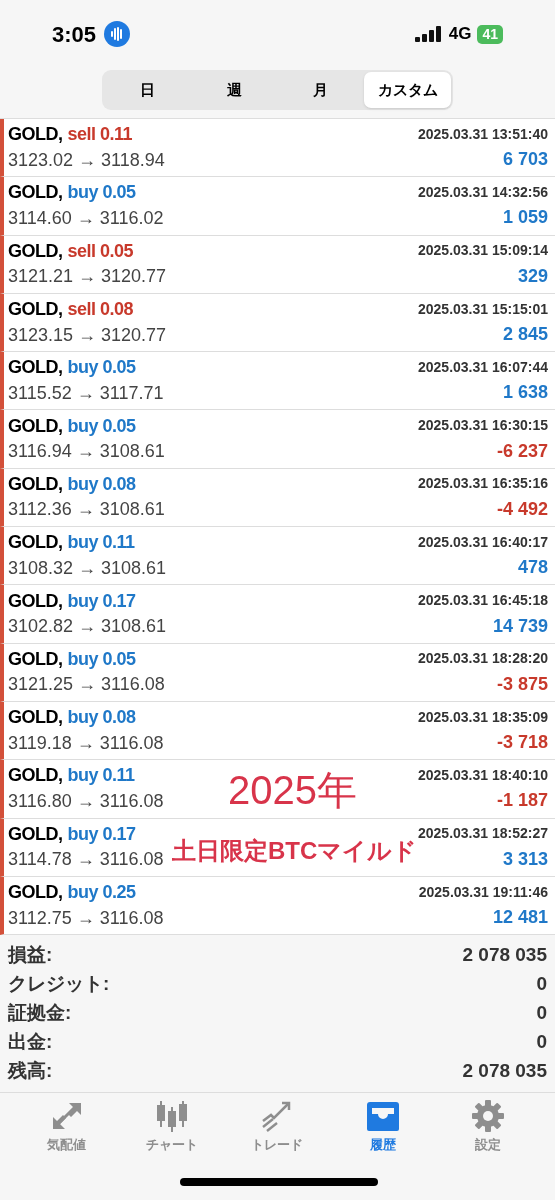 This screenshot has width=555, height=1200. Describe the element at coordinates (86, 918) in the screenshot. I see `price-range: 3112.75 → 3116.08` at that location.